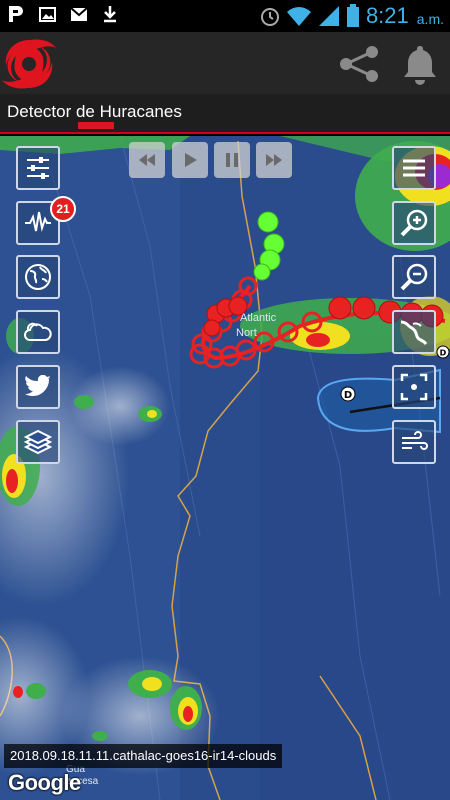 The width and height of the screenshot is (450, 800). I want to click on clock-time: 8:21, so click(387, 15).